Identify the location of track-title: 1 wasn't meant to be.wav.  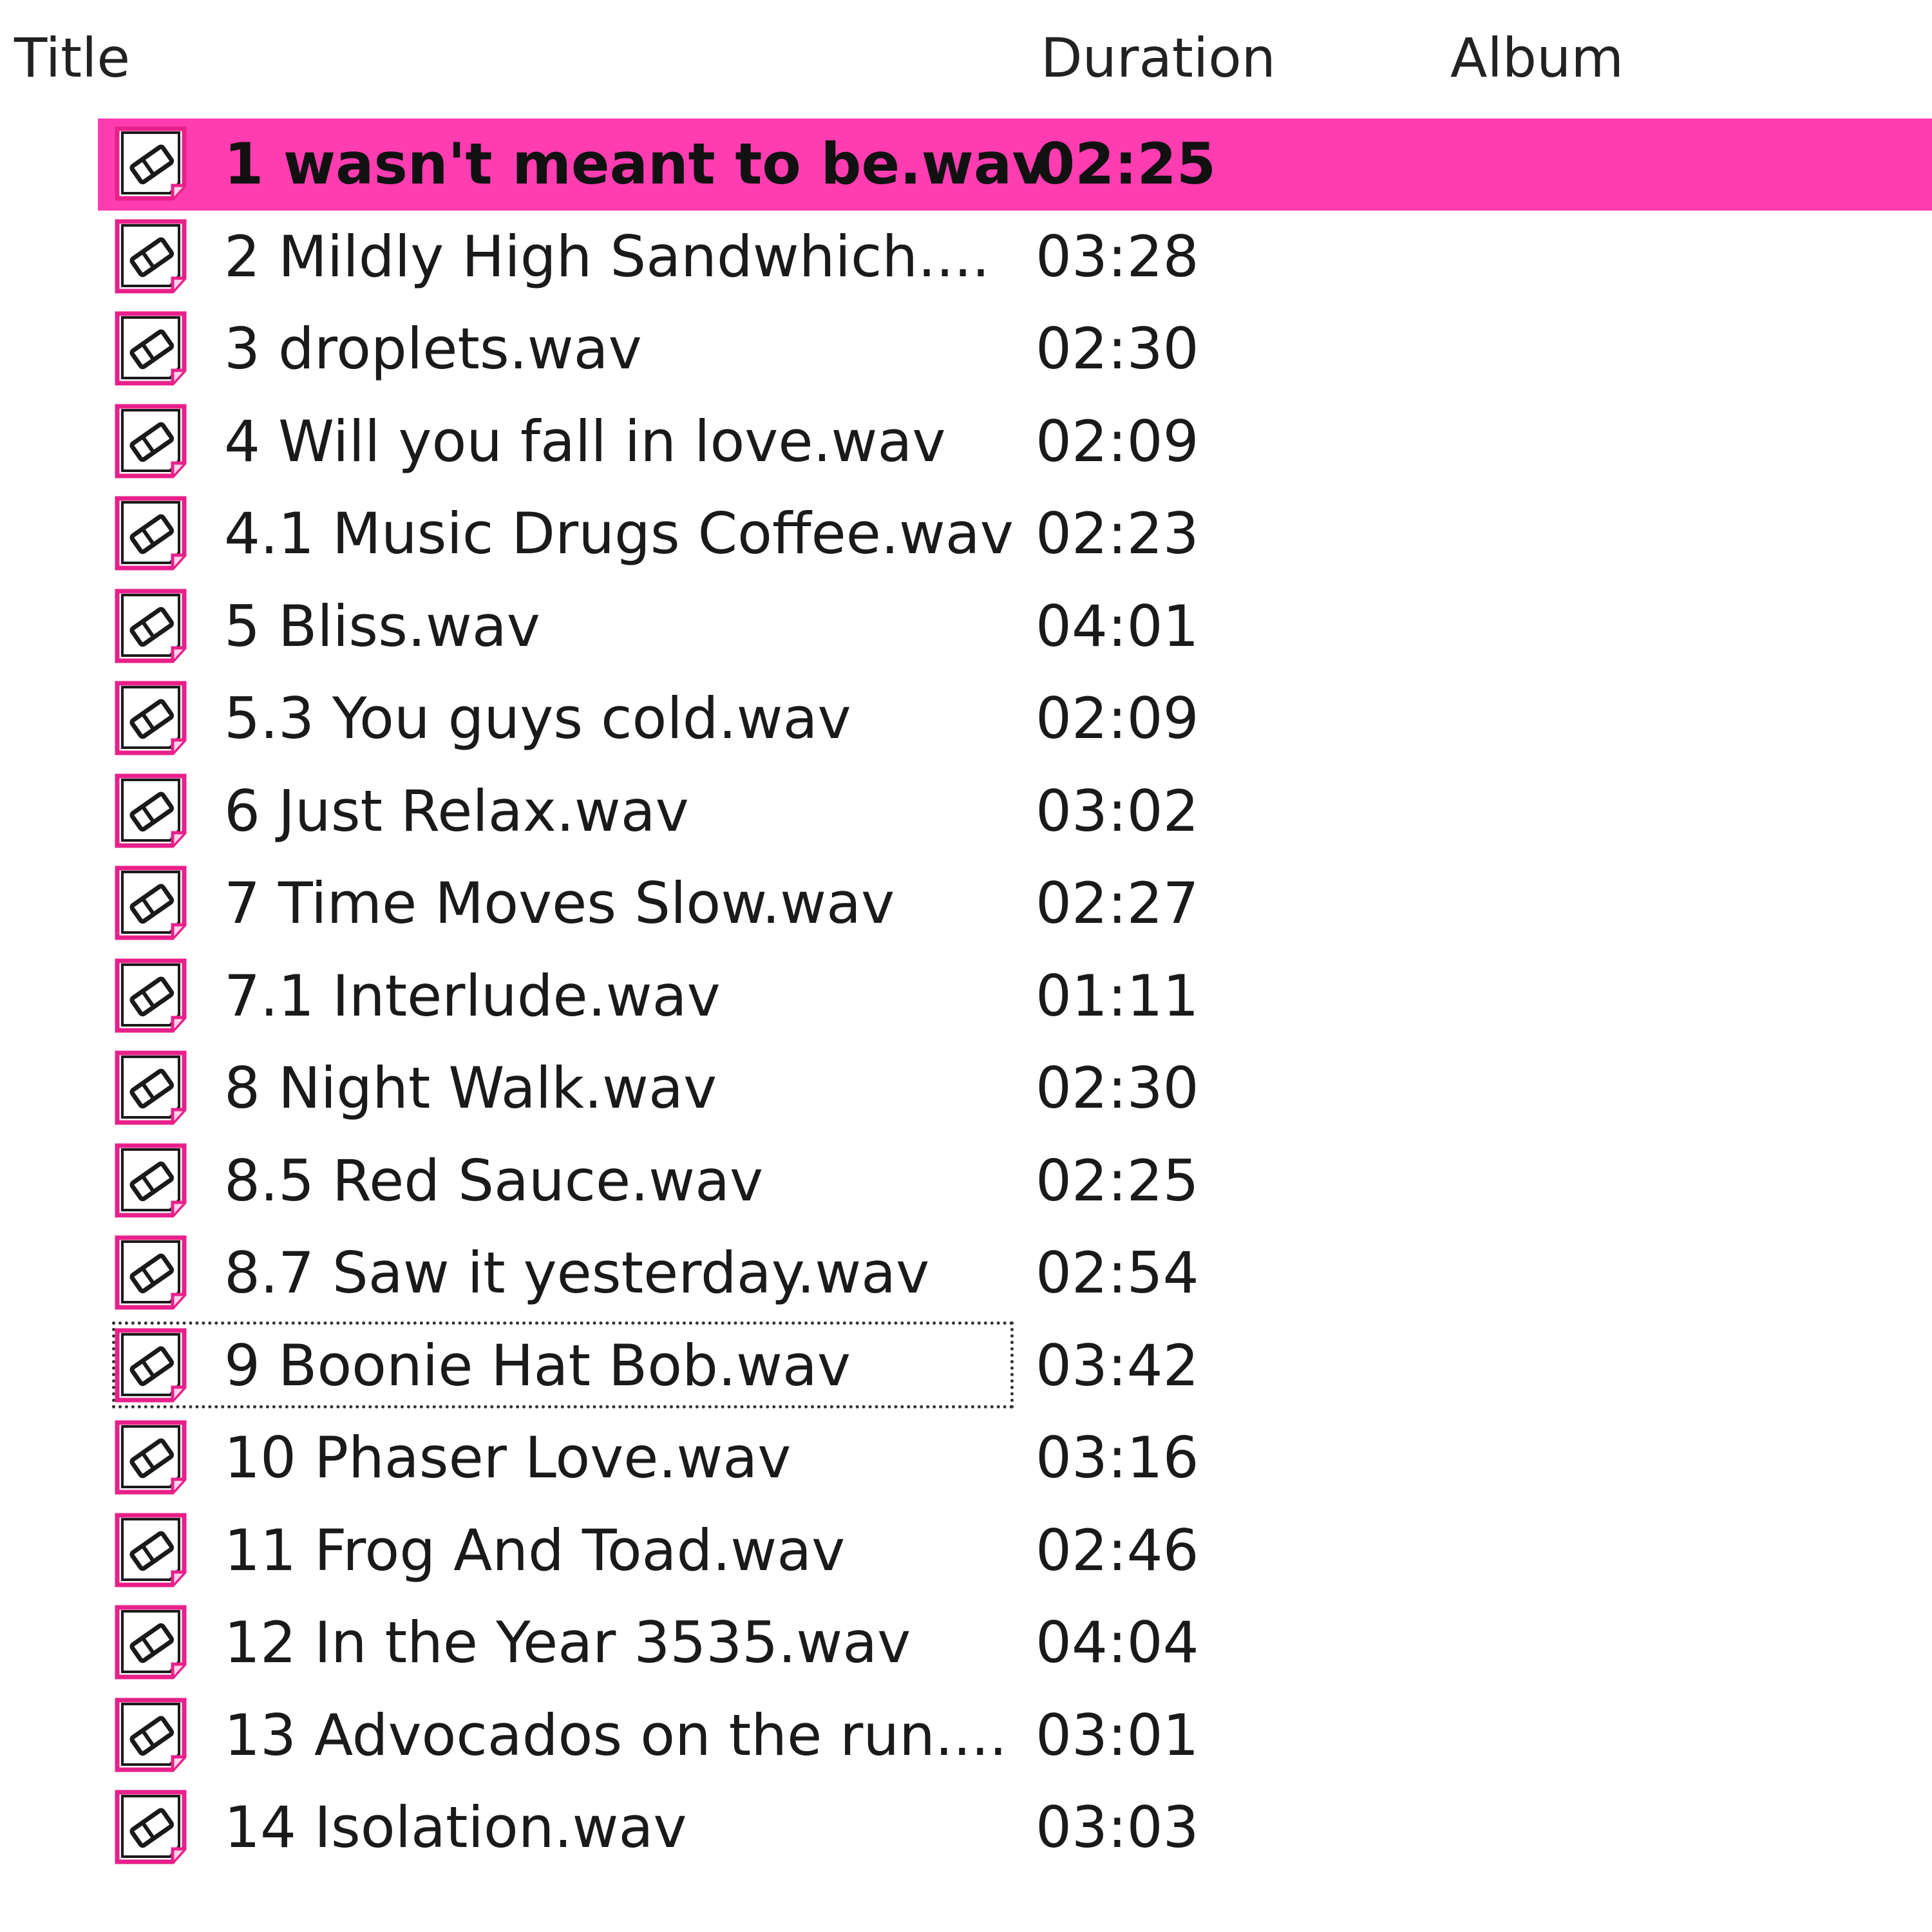
(636, 164).